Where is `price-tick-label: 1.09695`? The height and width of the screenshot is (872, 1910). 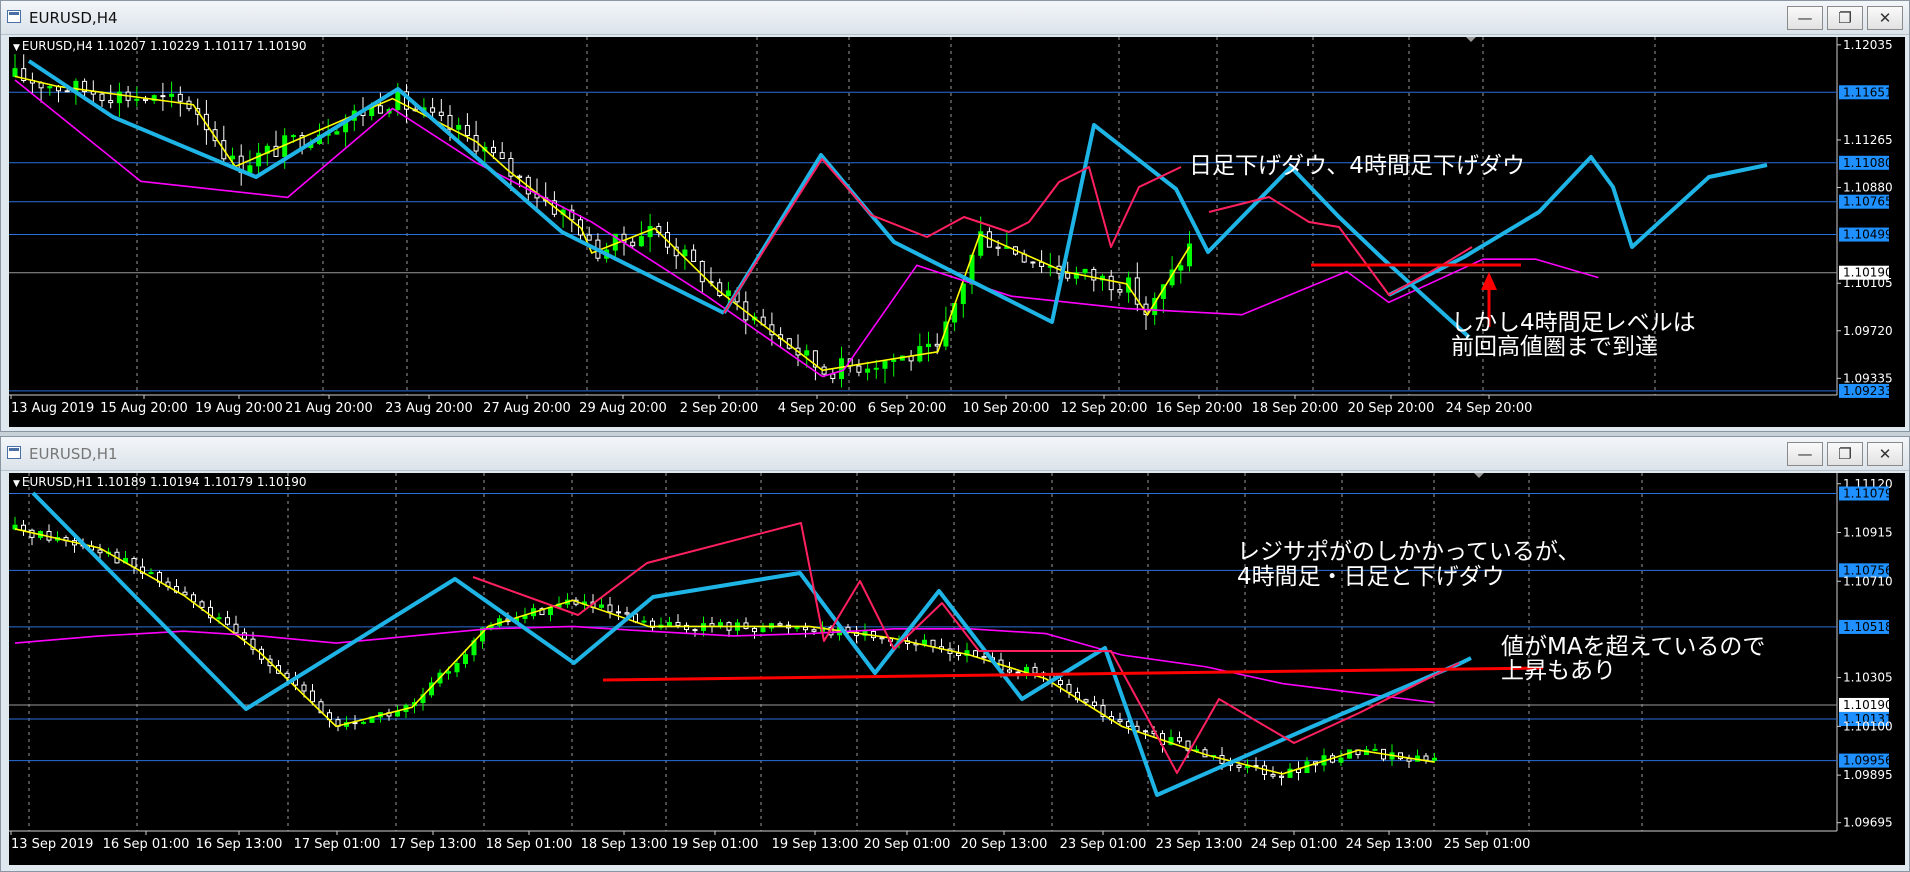 price-tick-label: 1.09695 is located at coordinates (1868, 823).